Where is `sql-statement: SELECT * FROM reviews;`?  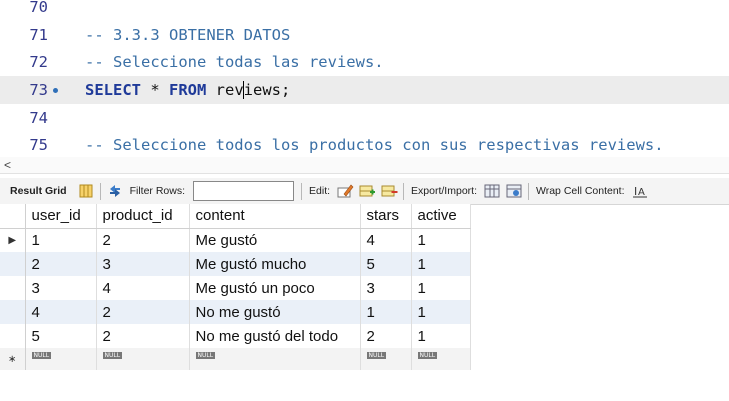
sql-statement: SELECT * FROM reviews; is located at coordinates (187, 90).